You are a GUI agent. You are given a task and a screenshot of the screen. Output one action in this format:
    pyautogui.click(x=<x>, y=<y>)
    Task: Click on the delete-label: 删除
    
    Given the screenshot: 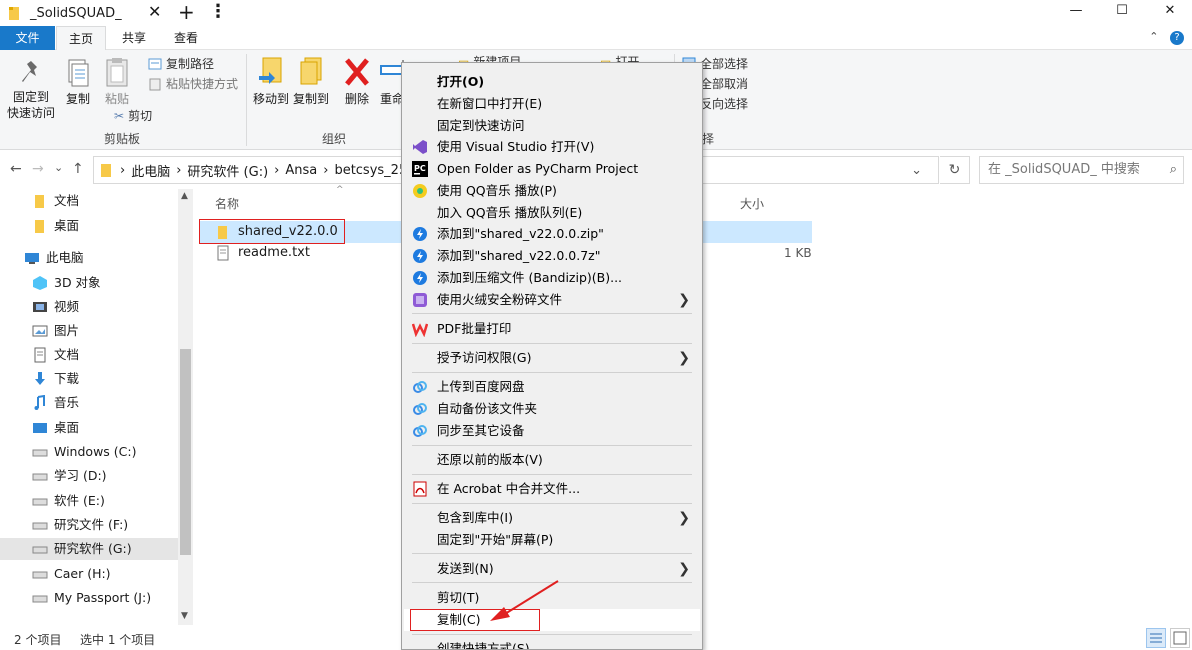 What is the action you would take?
    pyautogui.click(x=356, y=99)
    